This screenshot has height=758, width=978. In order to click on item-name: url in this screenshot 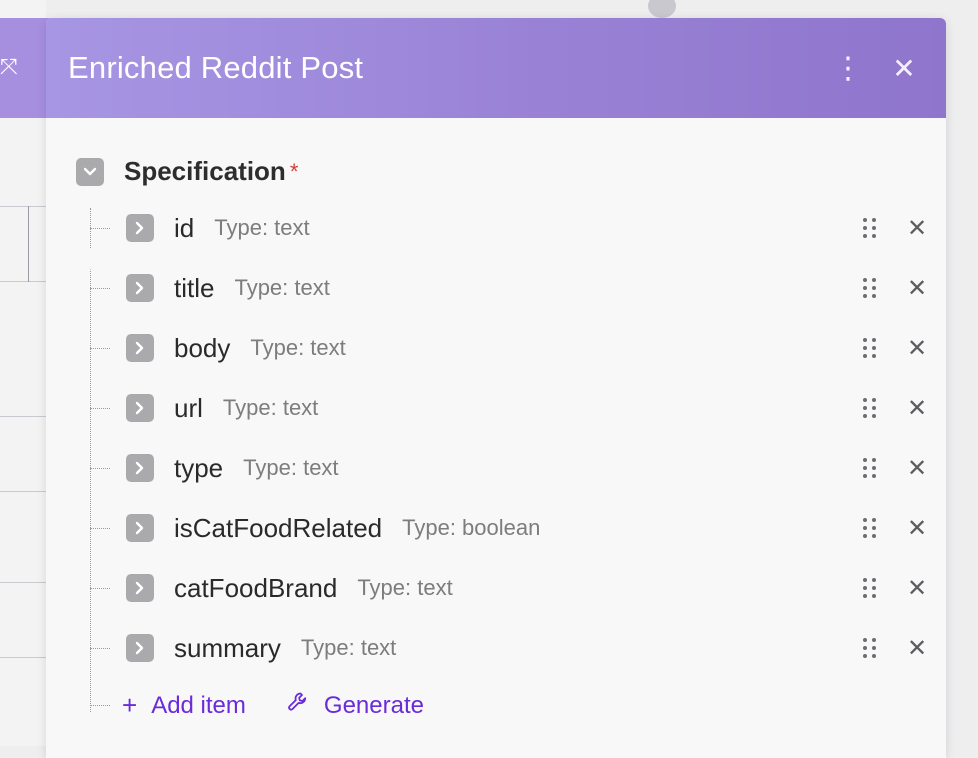, I will do `click(188, 407)`.